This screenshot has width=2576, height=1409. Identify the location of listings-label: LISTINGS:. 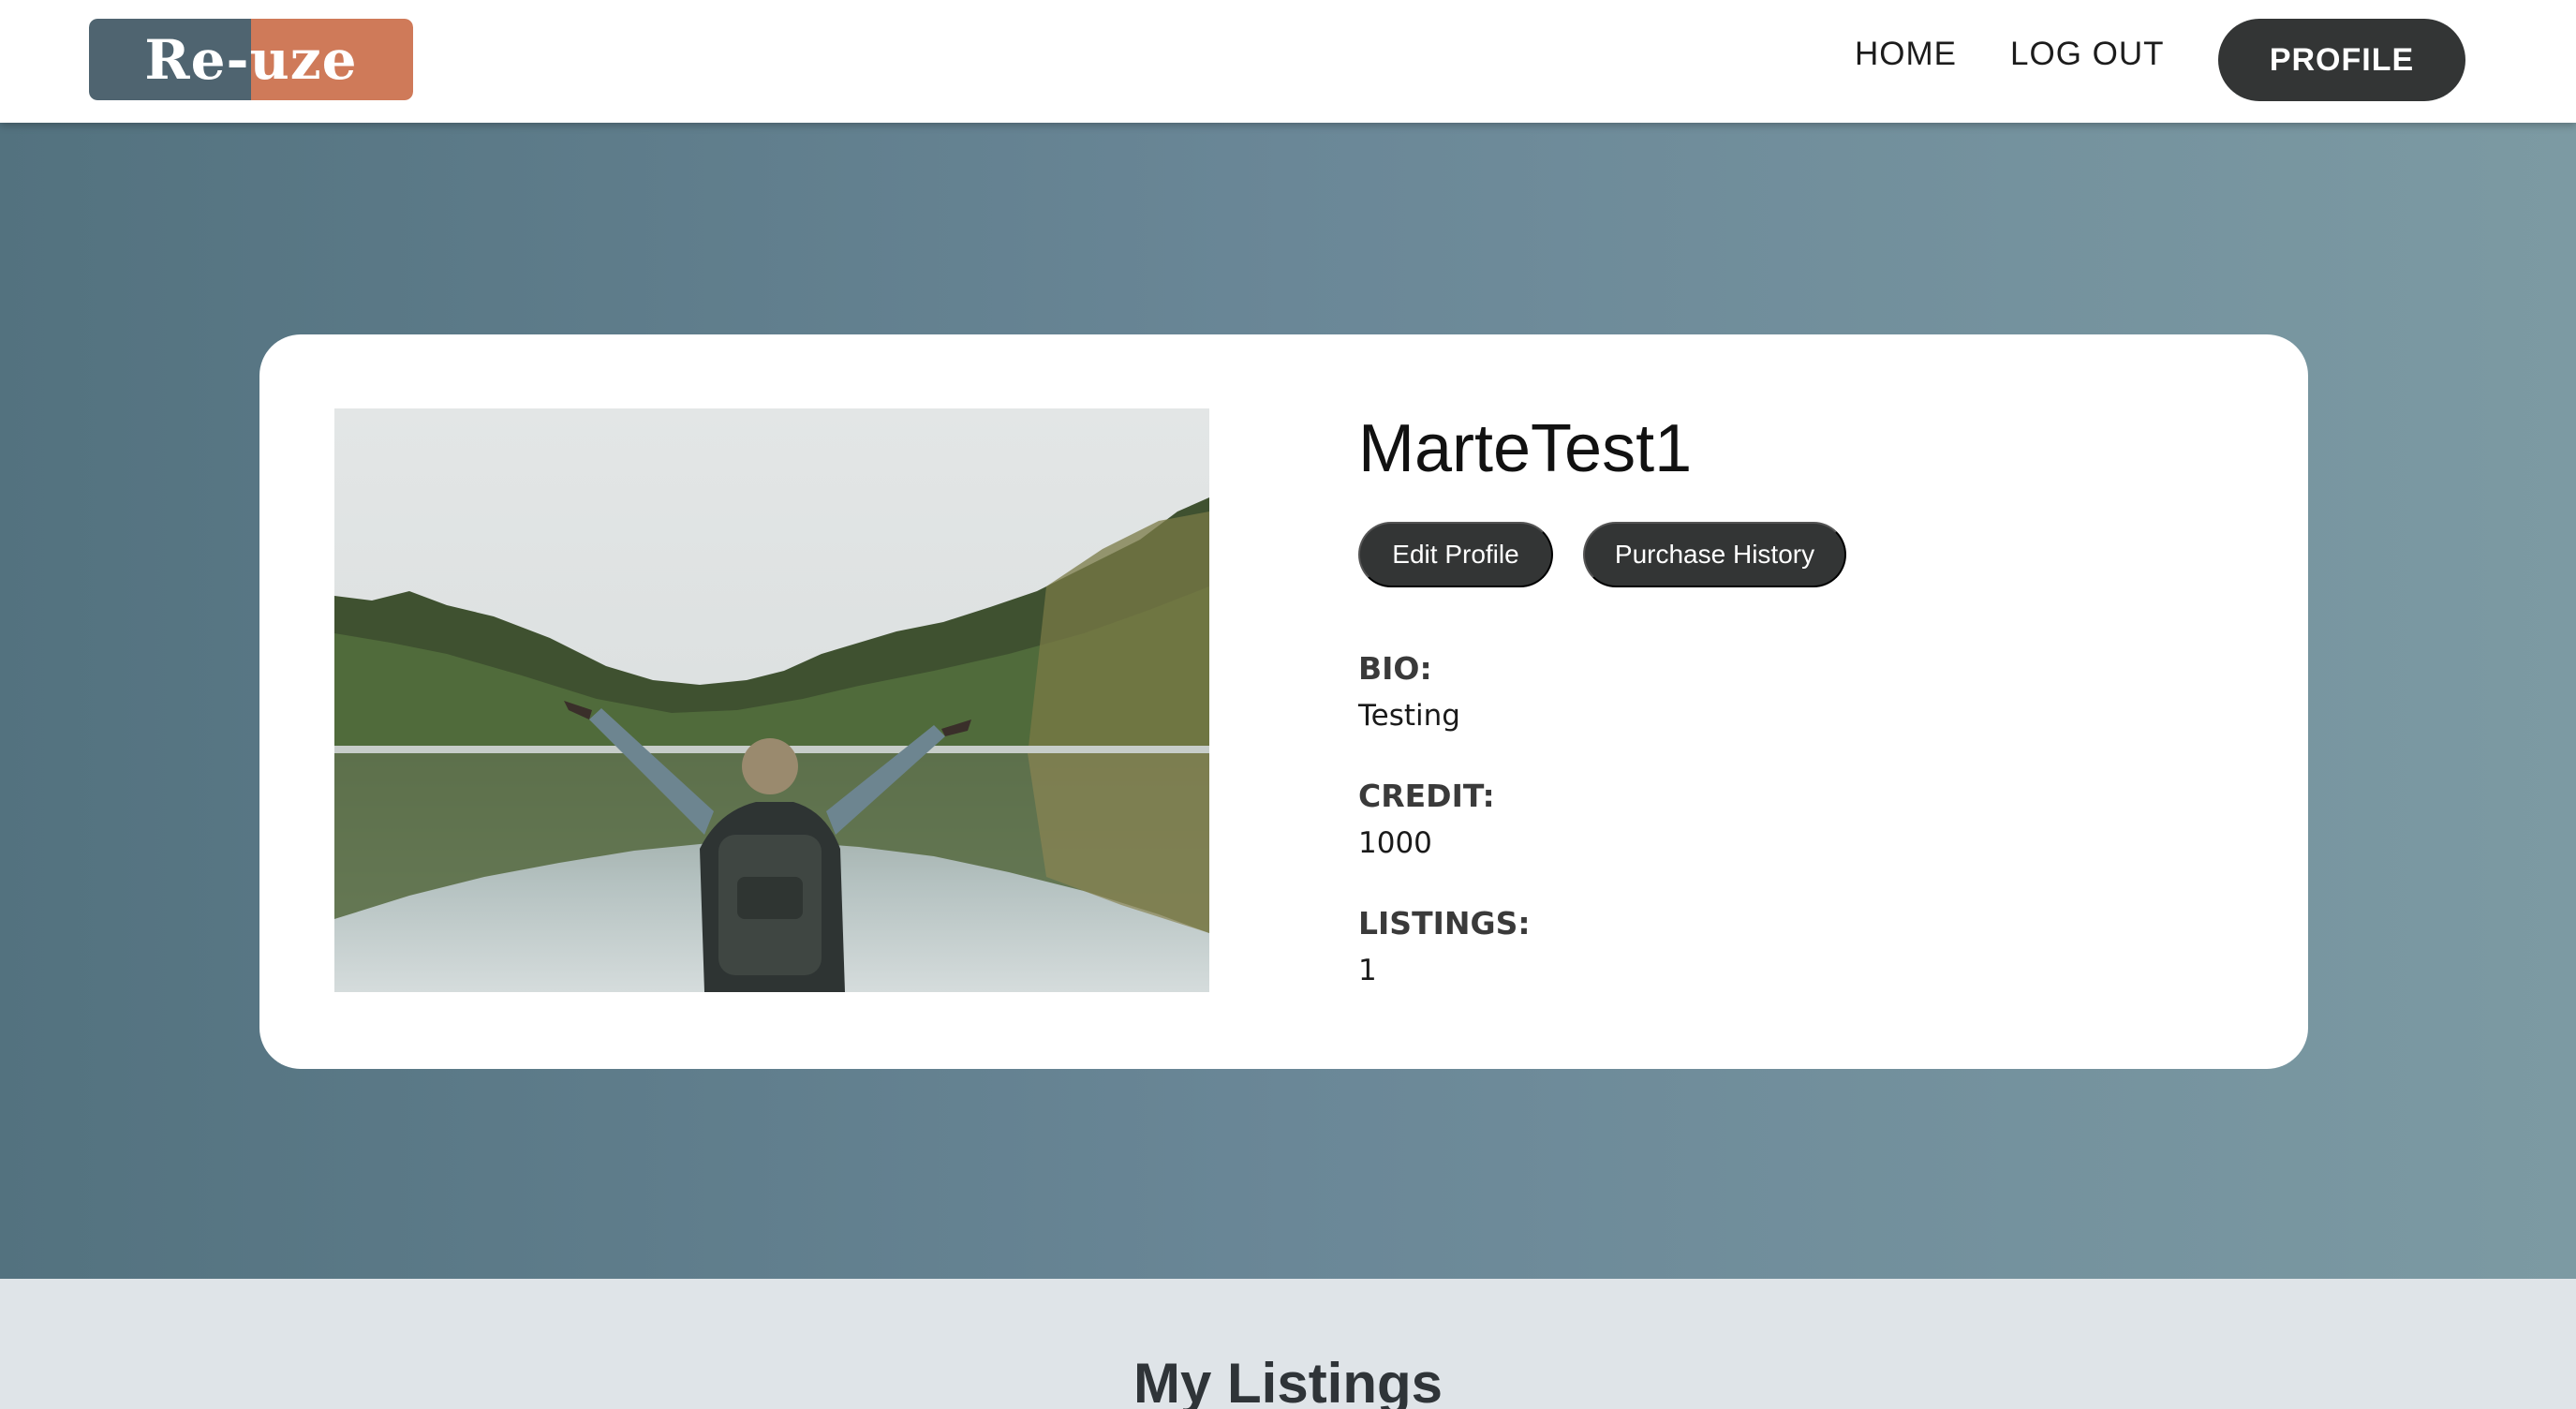
(1445, 924).